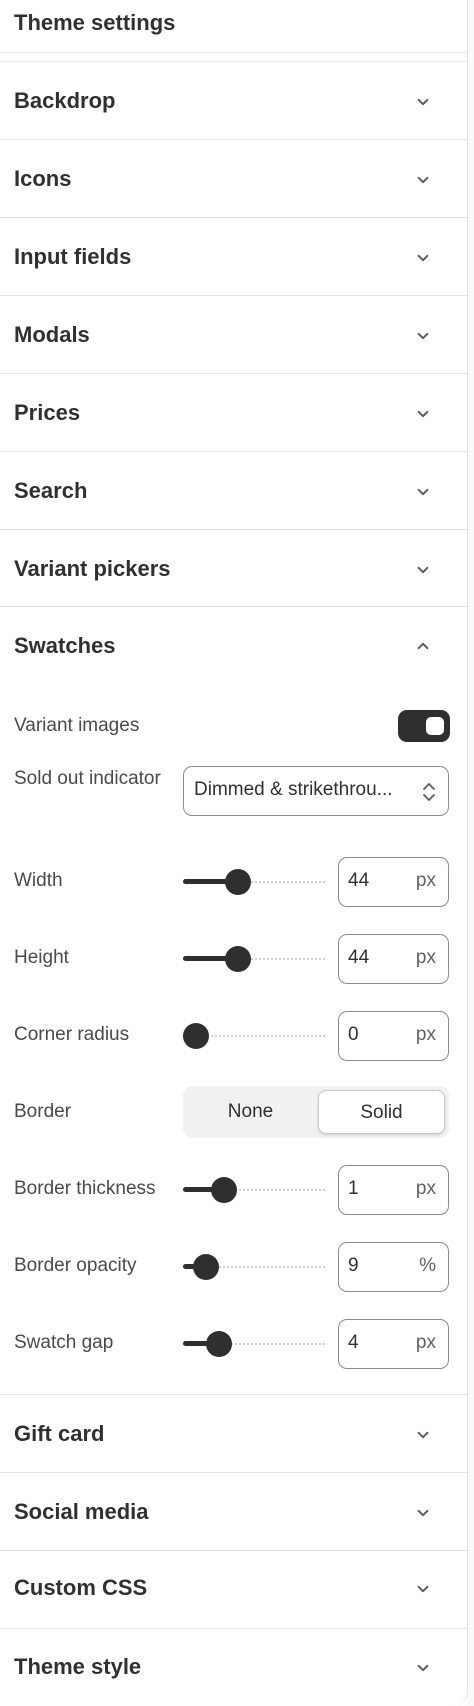 The image size is (474, 1706). What do you see at coordinates (233, 101) in the screenshot?
I see `section-backdrop: Backdrop` at bounding box center [233, 101].